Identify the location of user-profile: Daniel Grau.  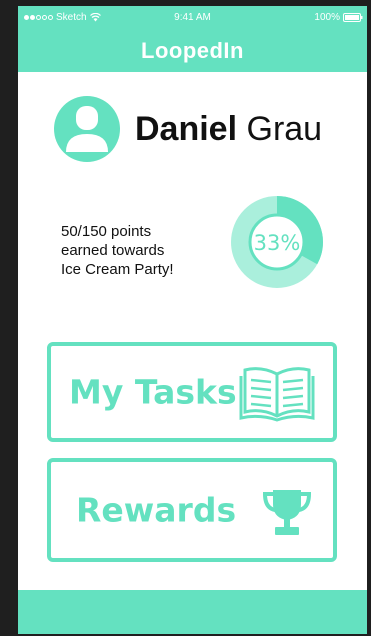
(188, 129).